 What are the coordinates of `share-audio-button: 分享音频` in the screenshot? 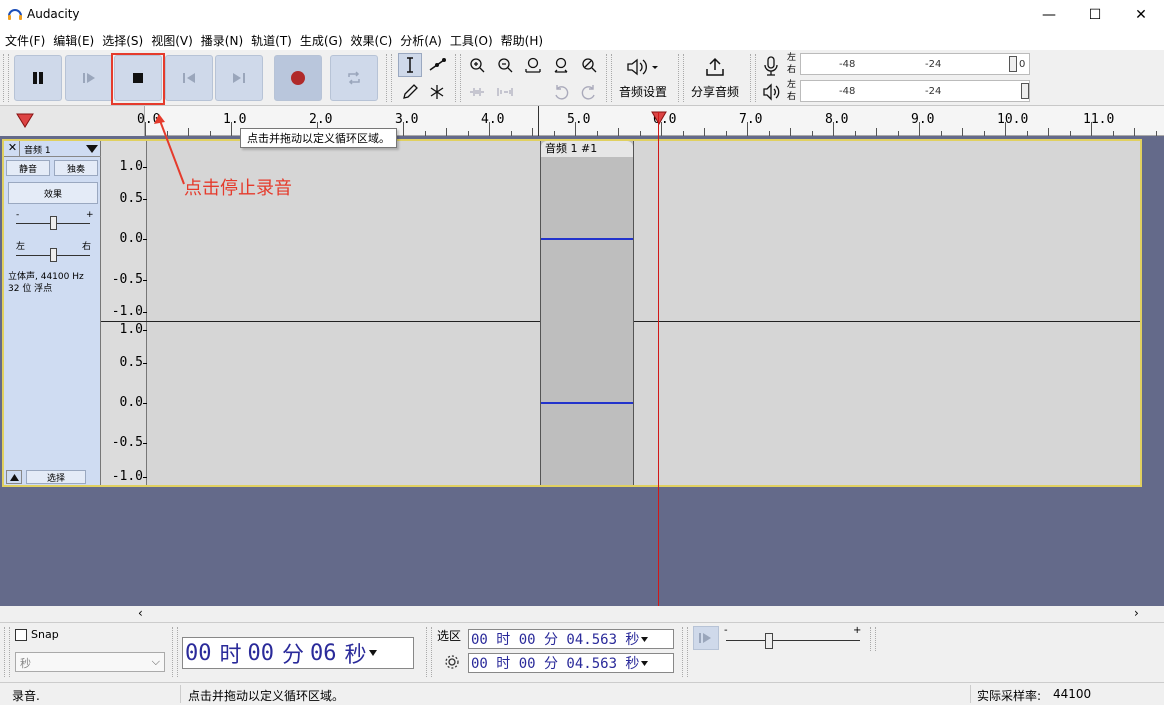 It's located at (716, 78).